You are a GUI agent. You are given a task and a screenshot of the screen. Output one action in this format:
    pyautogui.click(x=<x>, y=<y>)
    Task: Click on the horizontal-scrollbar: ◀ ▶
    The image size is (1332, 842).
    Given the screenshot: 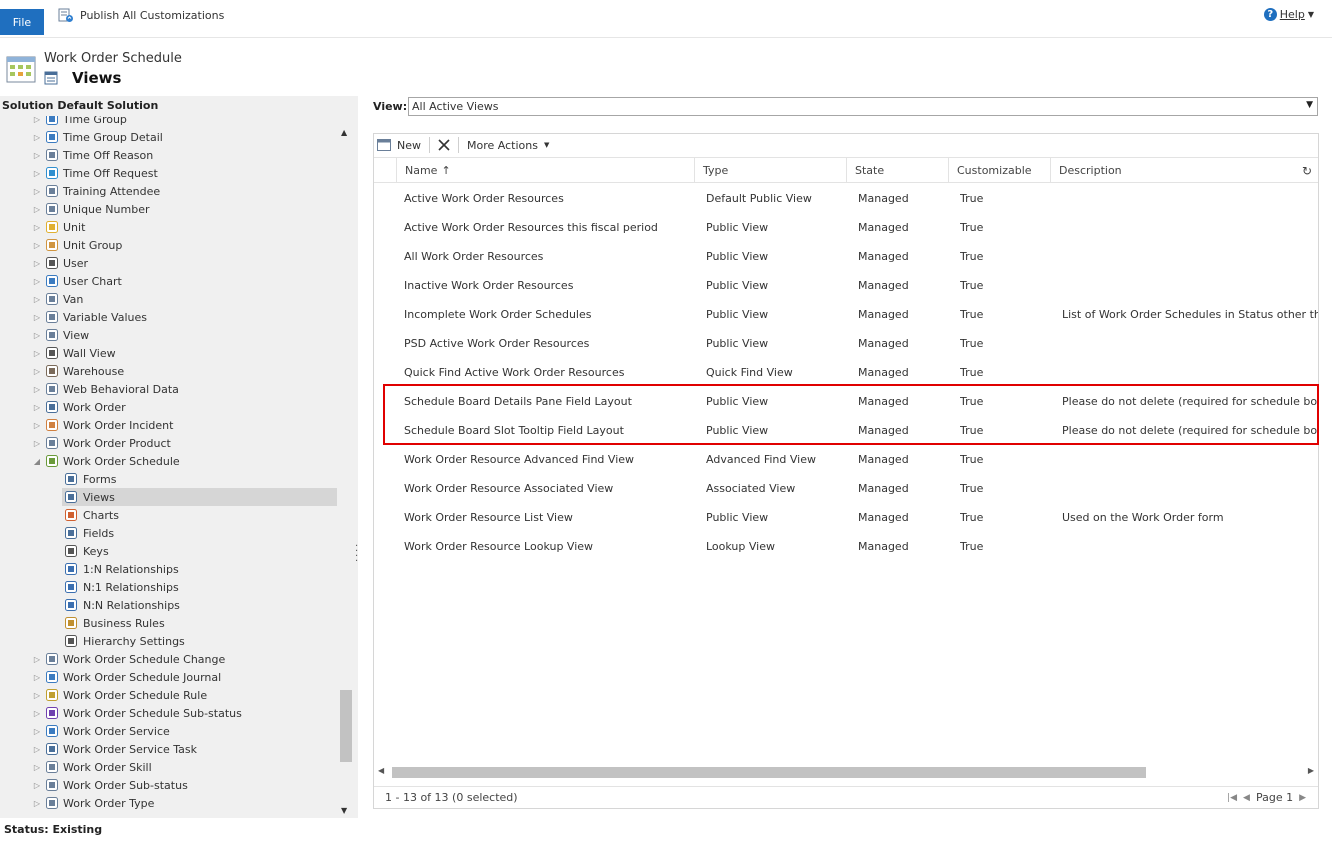 What is the action you would take?
    pyautogui.click(x=846, y=772)
    